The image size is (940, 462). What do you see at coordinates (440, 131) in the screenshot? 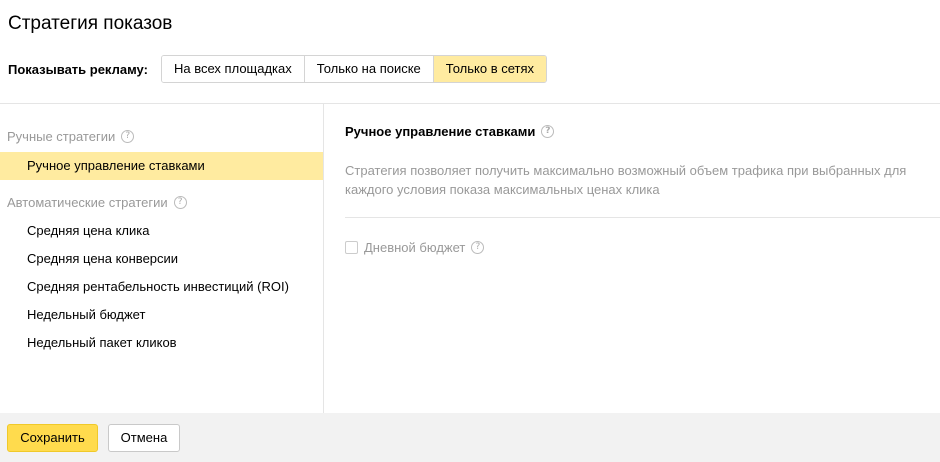
I see `strategy-title-text: Ручное управление ставками` at bounding box center [440, 131].